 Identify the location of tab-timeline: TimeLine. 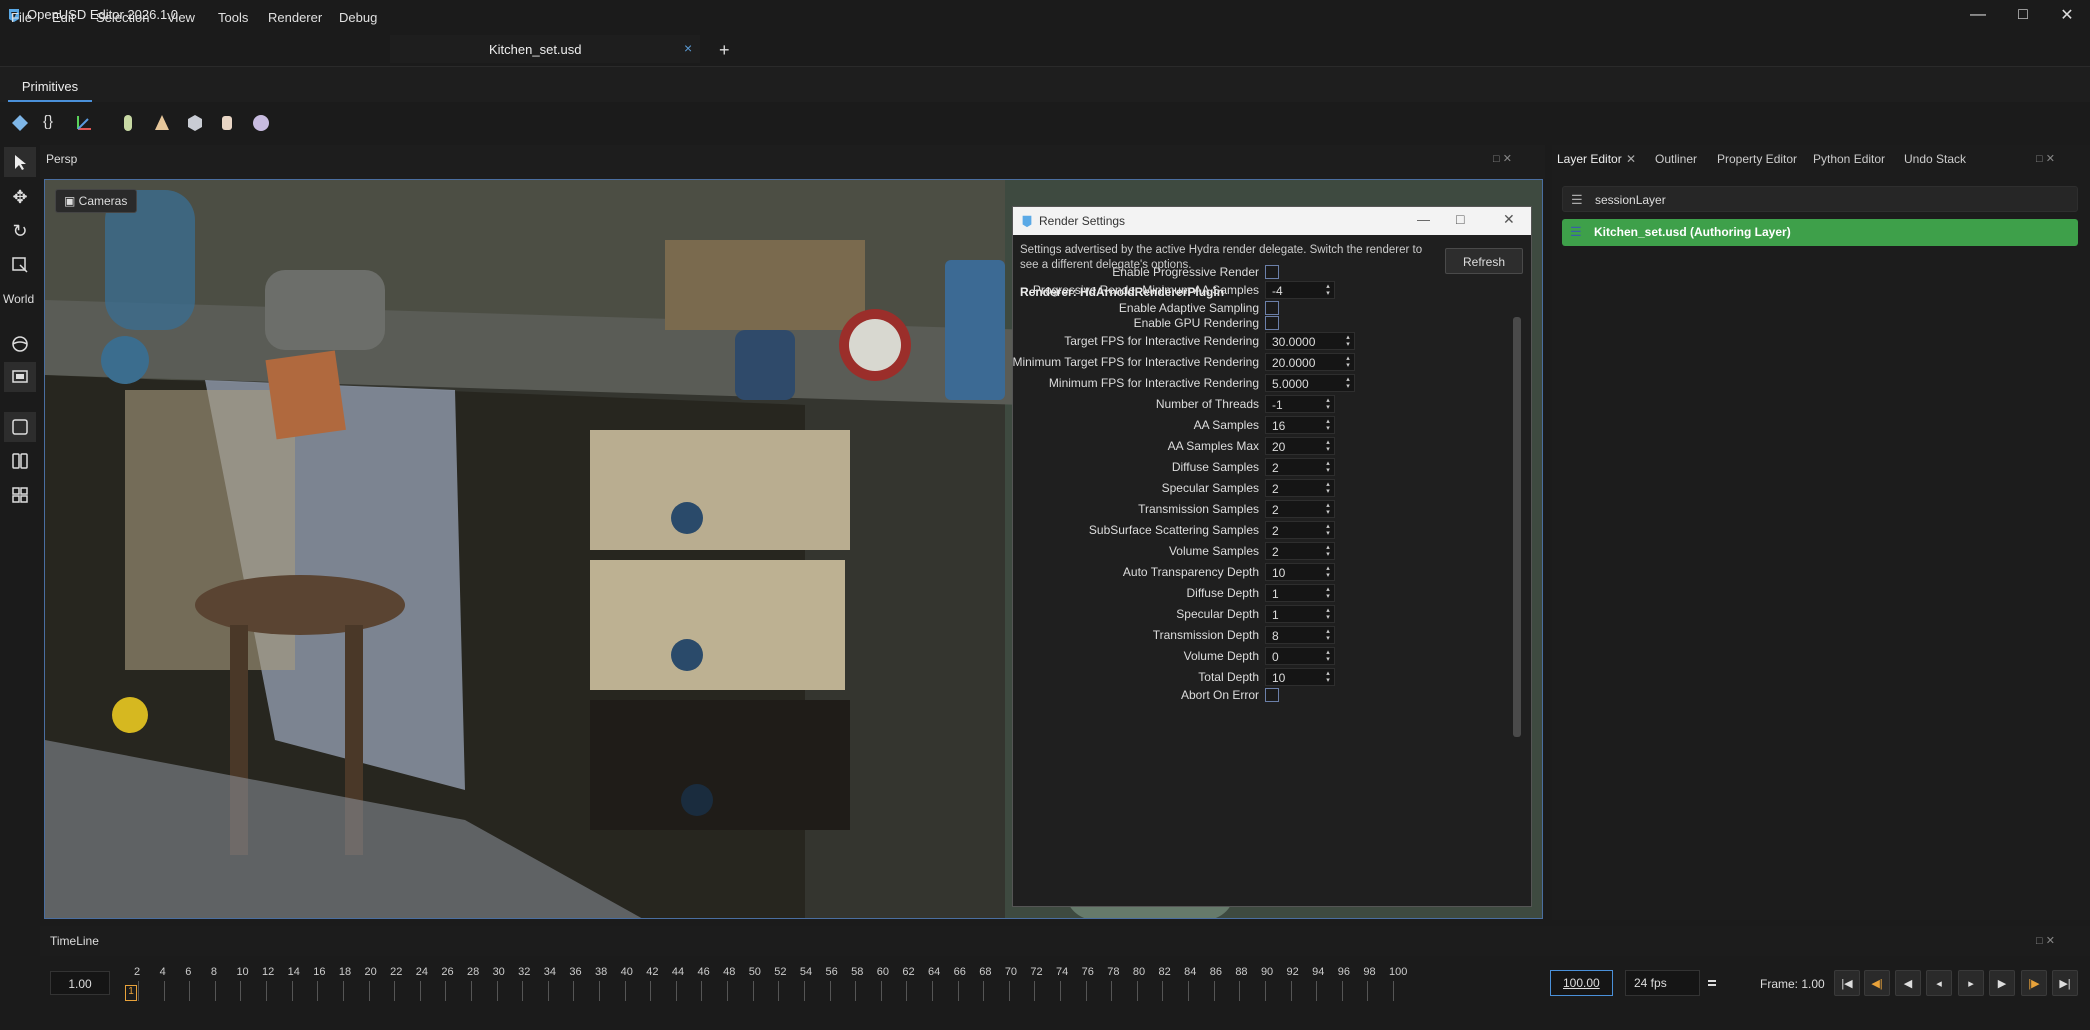
(74, 941).